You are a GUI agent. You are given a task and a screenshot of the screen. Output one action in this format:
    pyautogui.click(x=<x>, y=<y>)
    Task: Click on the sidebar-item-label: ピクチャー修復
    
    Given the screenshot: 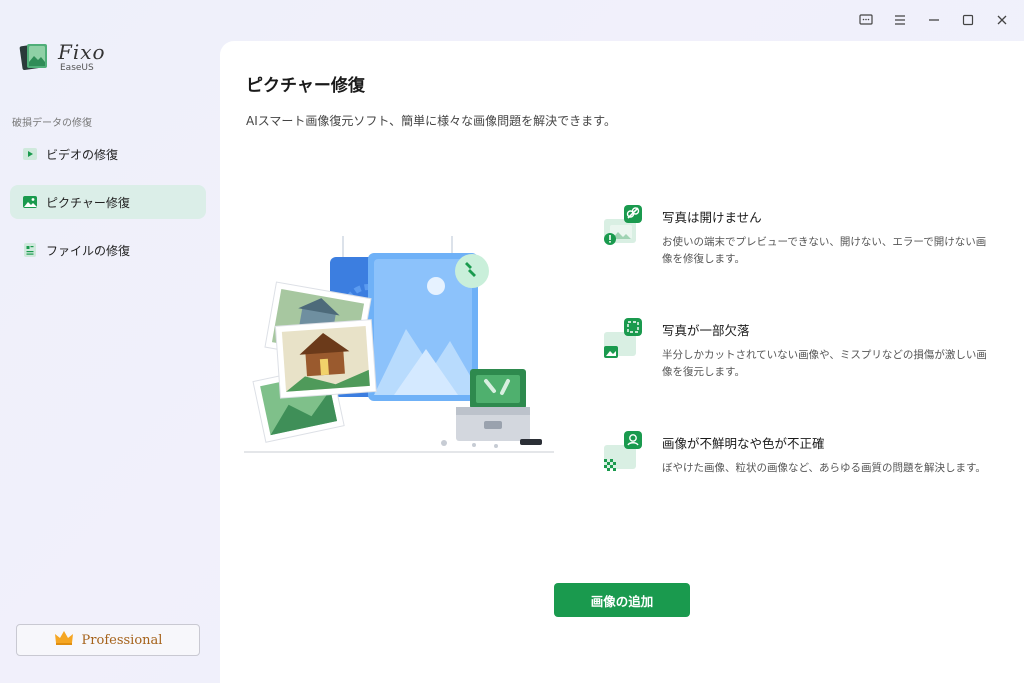 What is the action you would take?
    pyautogui.click(x=88, y=202)
    